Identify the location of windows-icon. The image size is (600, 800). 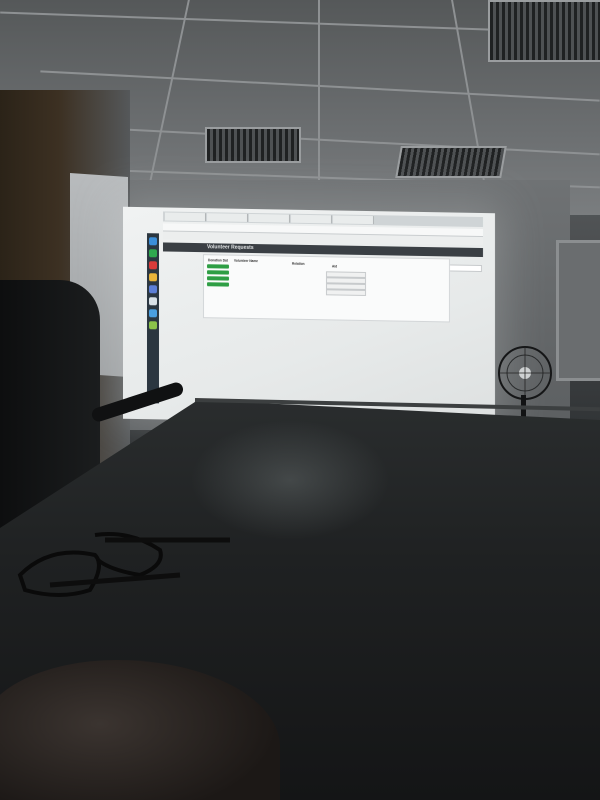
(153, 241).